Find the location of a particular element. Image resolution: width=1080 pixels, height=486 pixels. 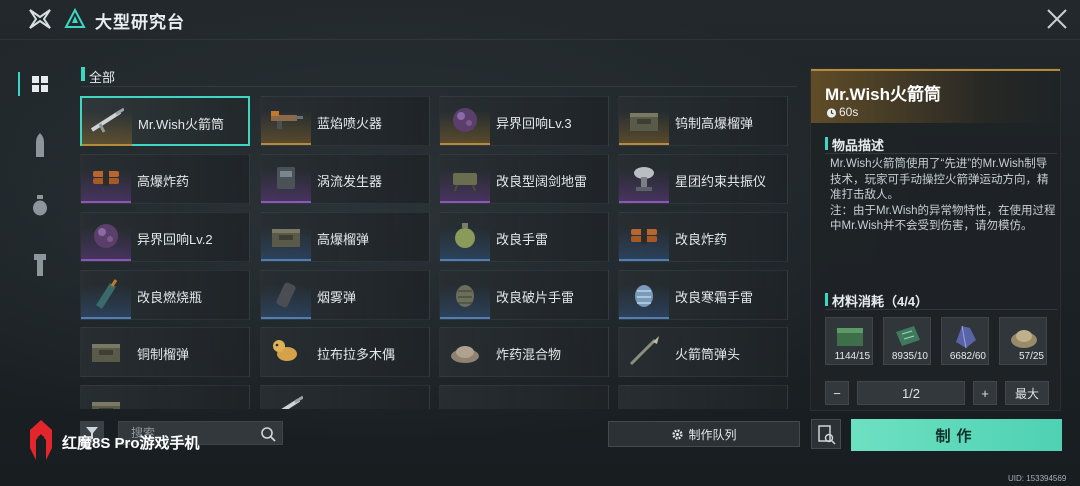

material-count: 57/25 is located at coordinates (1031, 356).